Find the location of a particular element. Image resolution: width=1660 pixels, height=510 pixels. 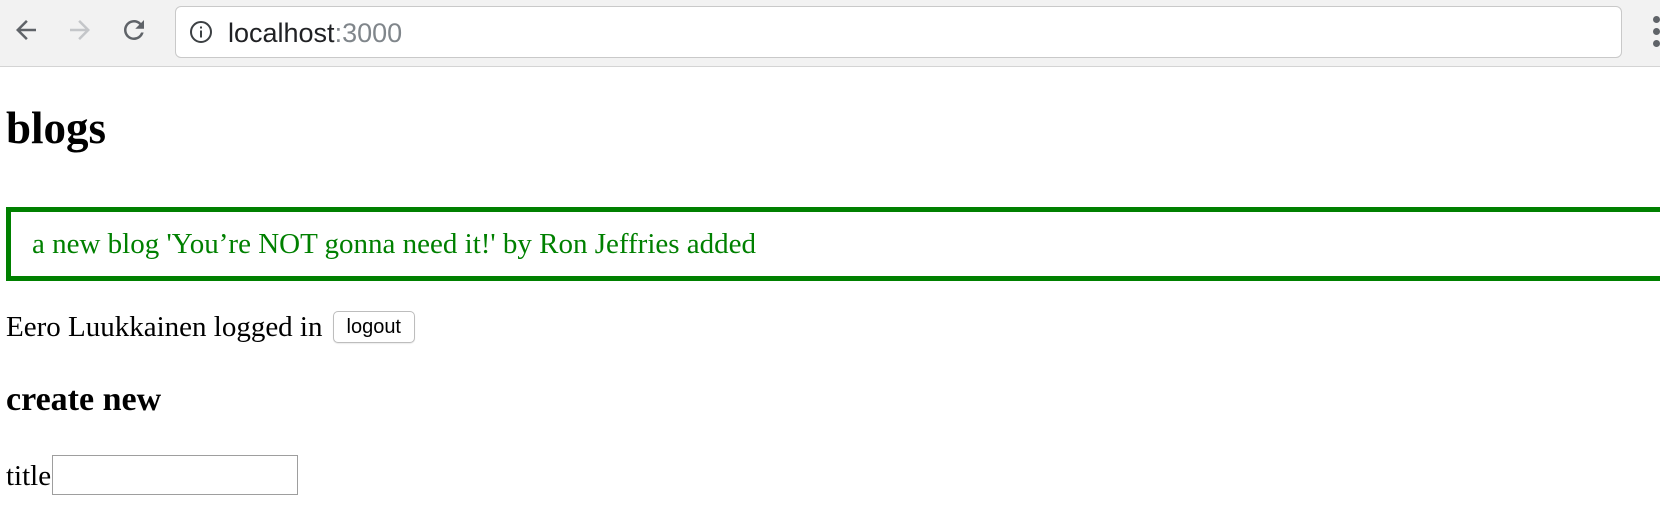

create-new-heading: create new is located at coordinates (84, 399).